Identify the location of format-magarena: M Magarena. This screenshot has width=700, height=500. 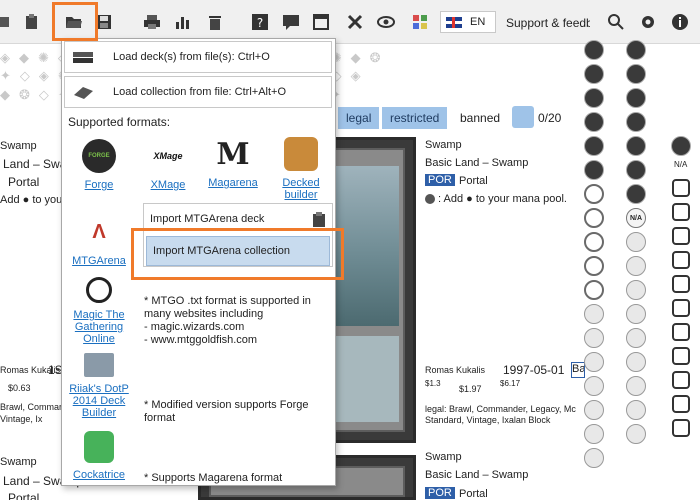
(233, 163).